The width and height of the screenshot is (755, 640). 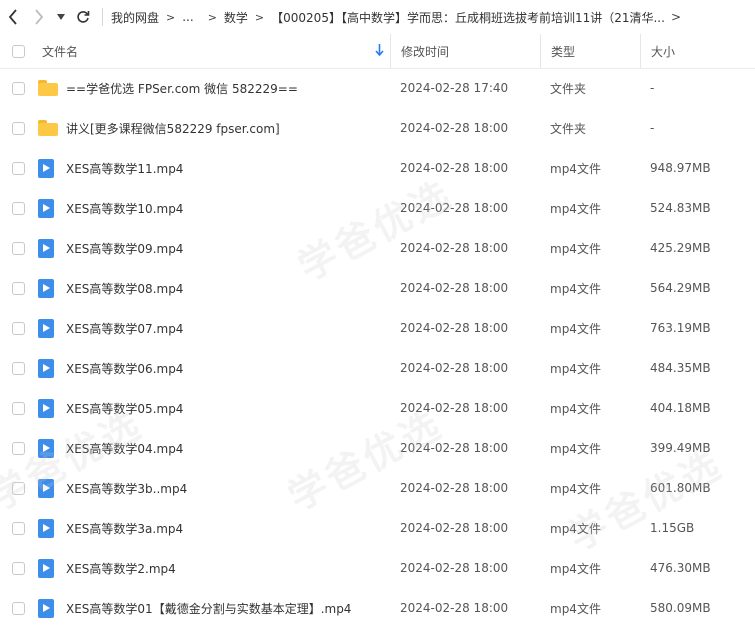 What do you see at coordinates (124, 208) in the screenshot?
I see `file-name: XES高等数学10.mp4` at bounding box center [124, 208].